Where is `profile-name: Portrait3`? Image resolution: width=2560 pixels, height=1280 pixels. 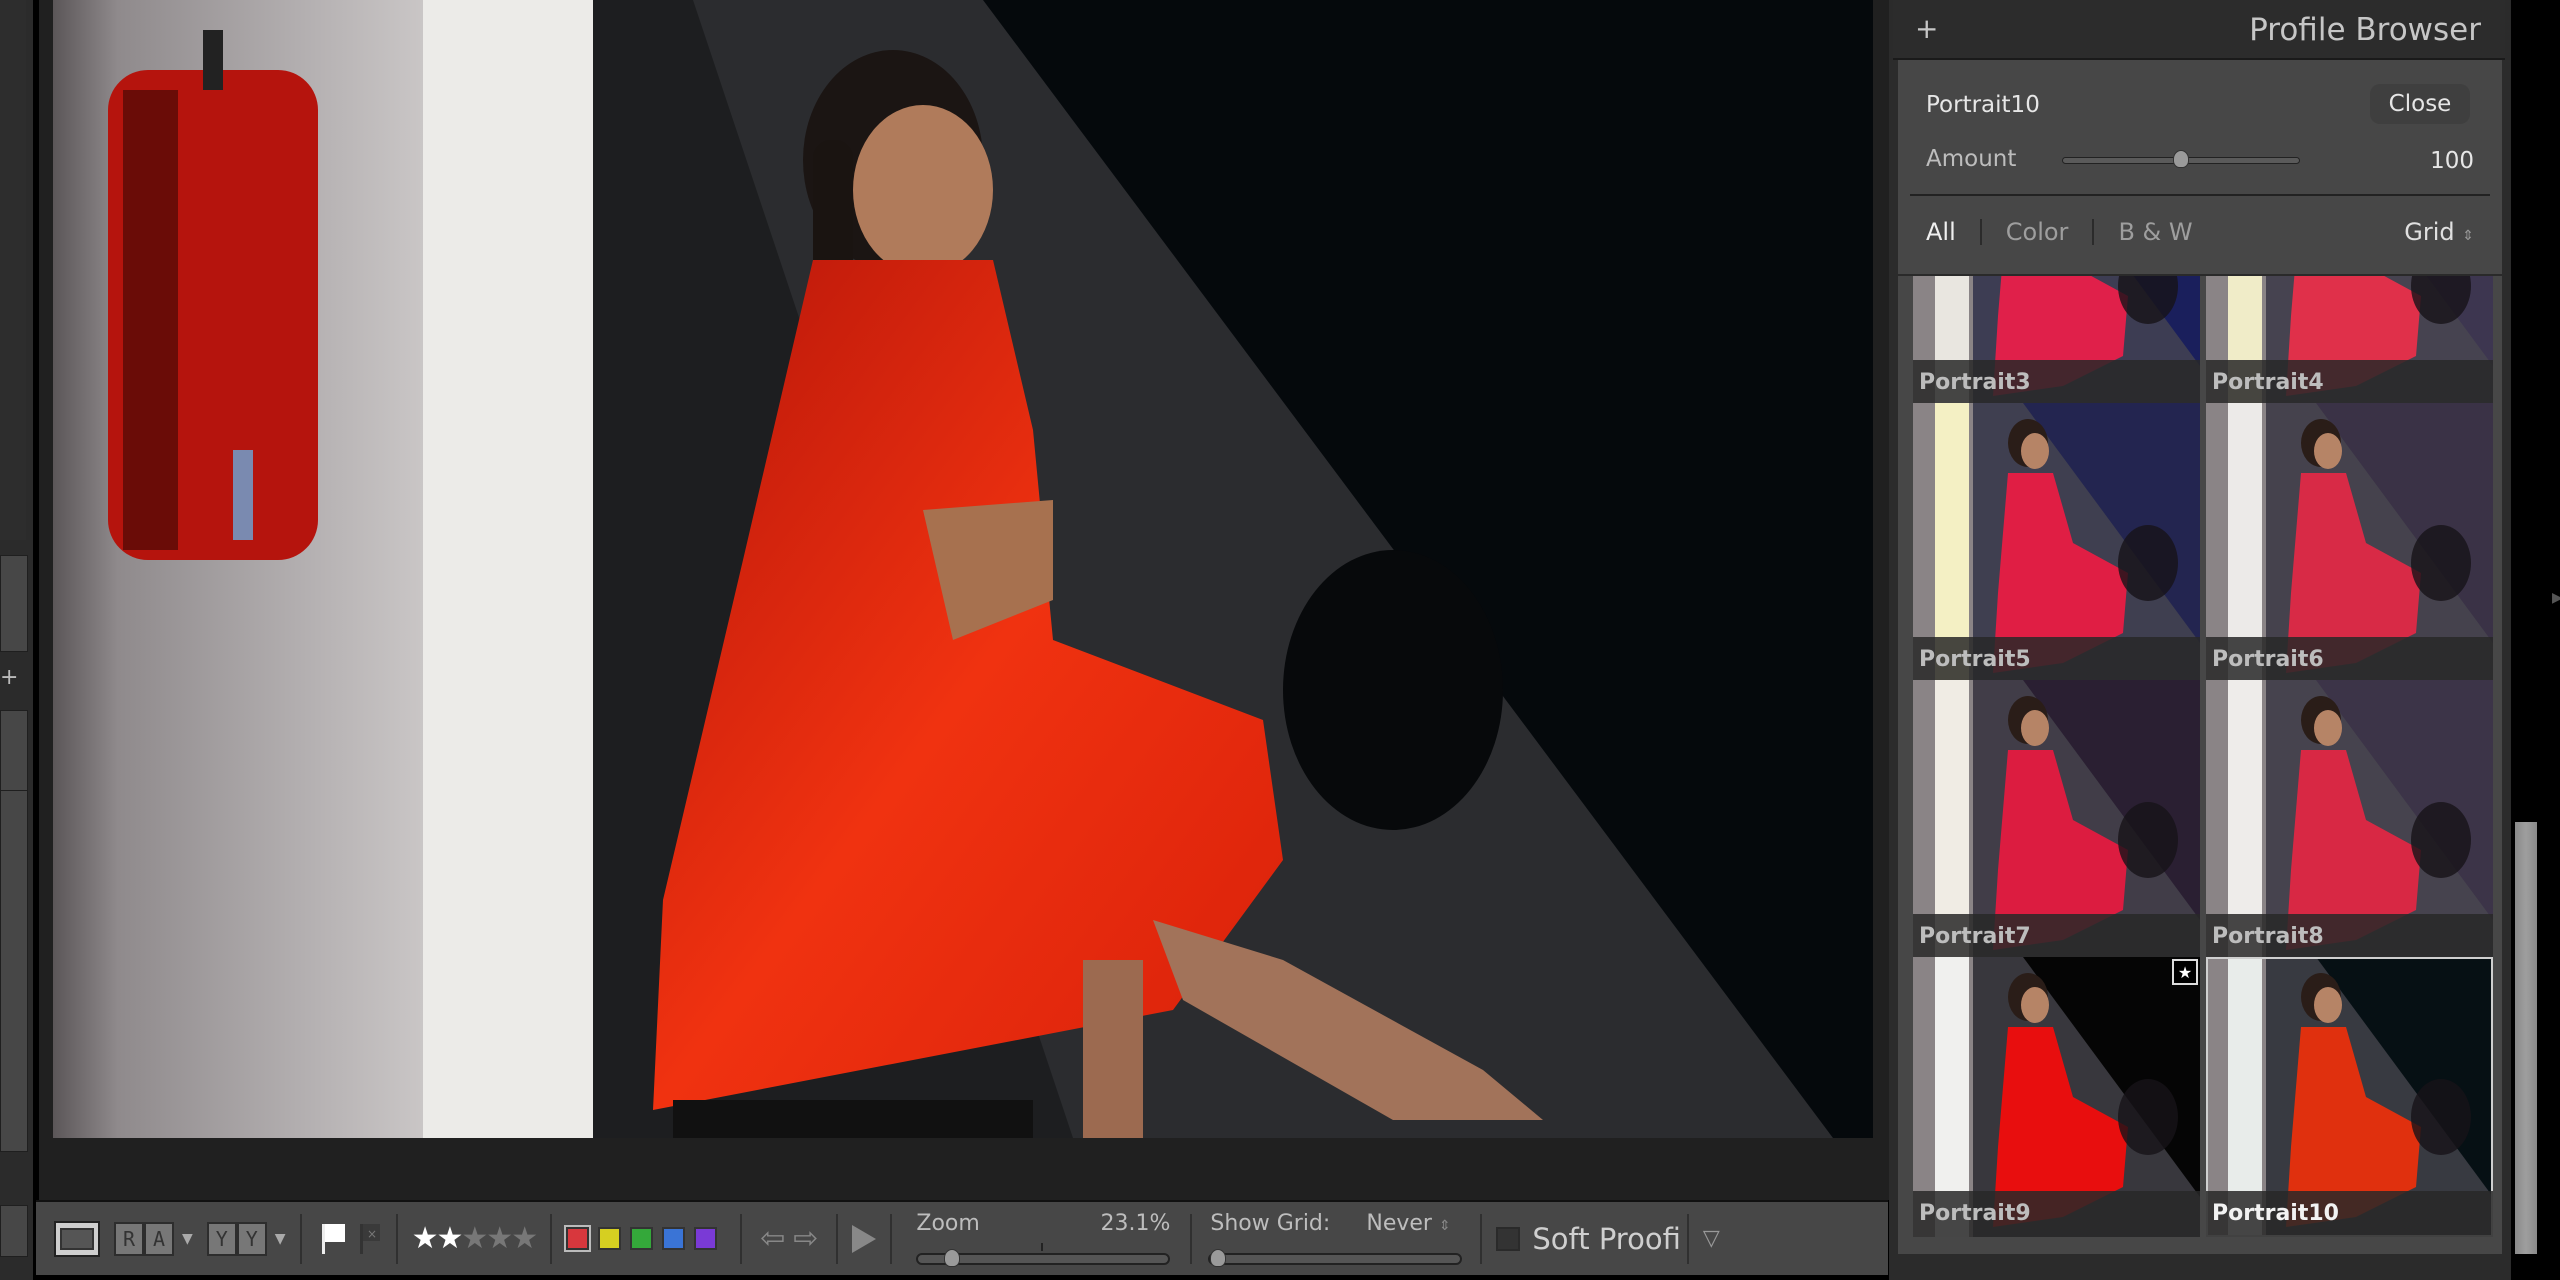 profile-name: Portrait3 is located at coordinates (2056, 383).